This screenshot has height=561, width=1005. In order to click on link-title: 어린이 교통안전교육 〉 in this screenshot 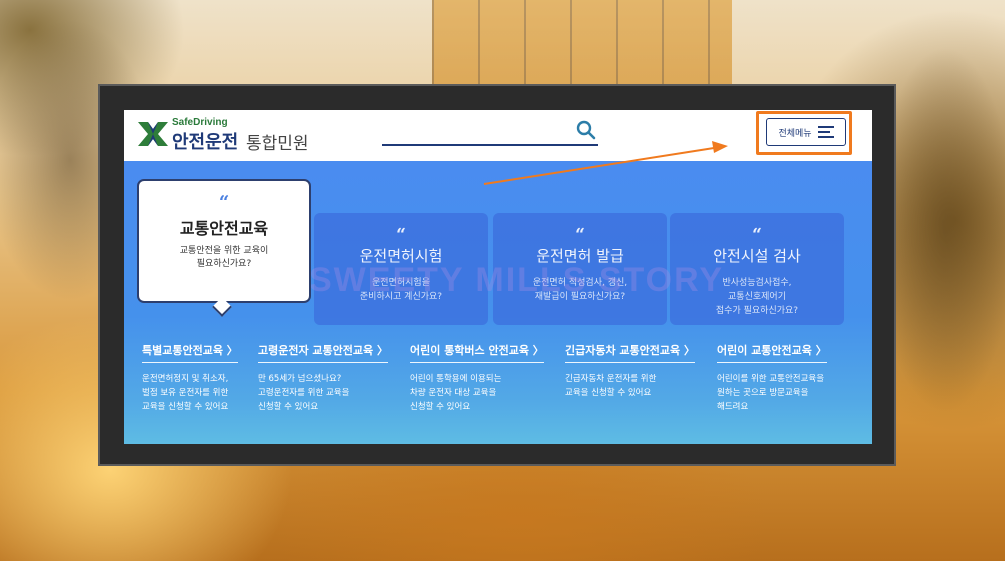, I will do `click(772, 352)`.